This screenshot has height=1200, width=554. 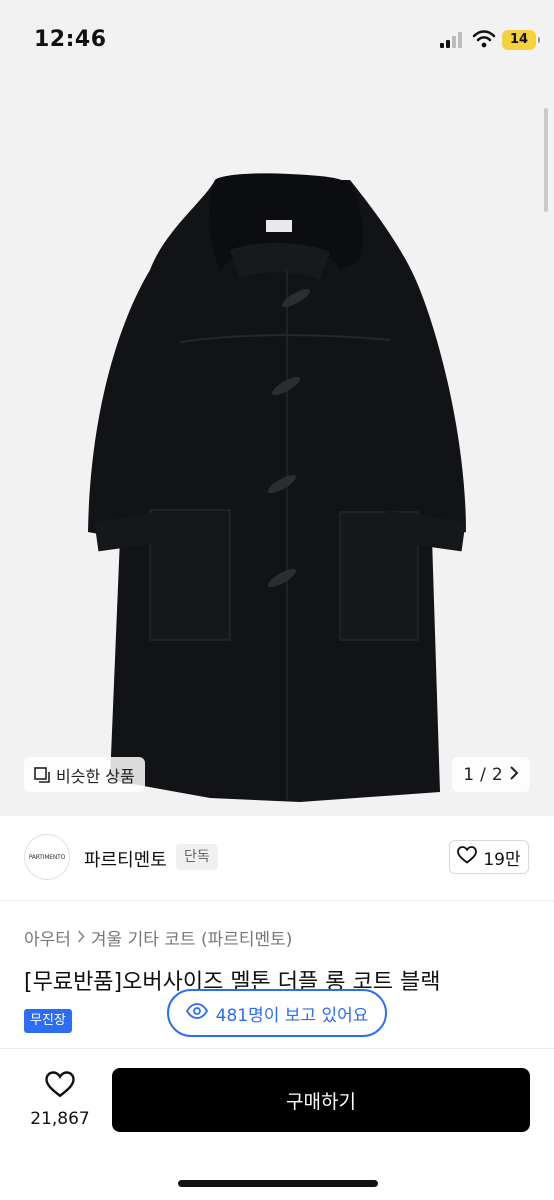 I want to click on page-total: 2, so click(x=497, y=774).